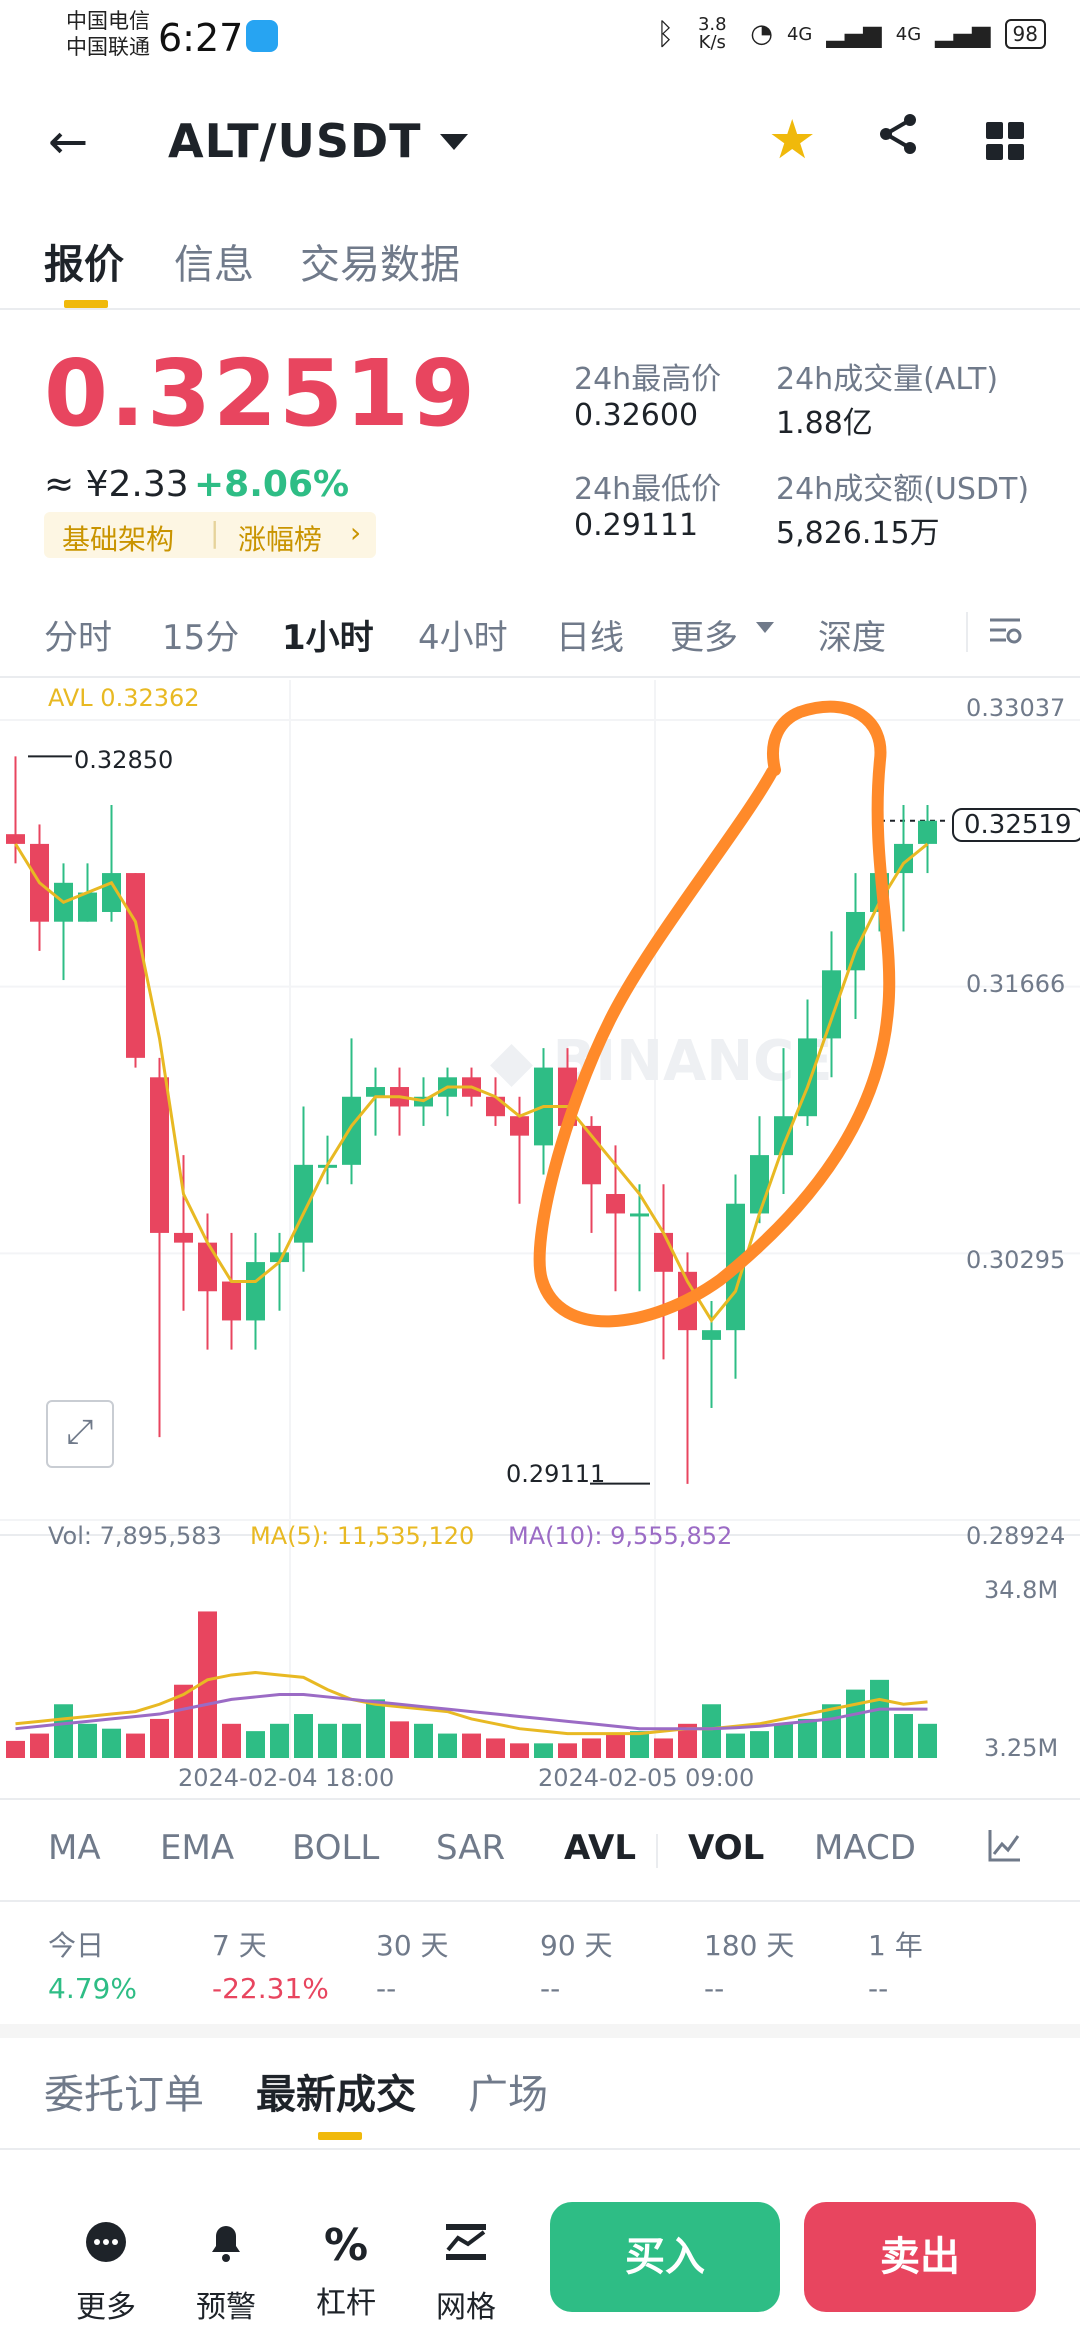  What do you see at coordinates (226, 2248) in the screenshot?
I see `bell-icon` at bounding box center [226, 2248].